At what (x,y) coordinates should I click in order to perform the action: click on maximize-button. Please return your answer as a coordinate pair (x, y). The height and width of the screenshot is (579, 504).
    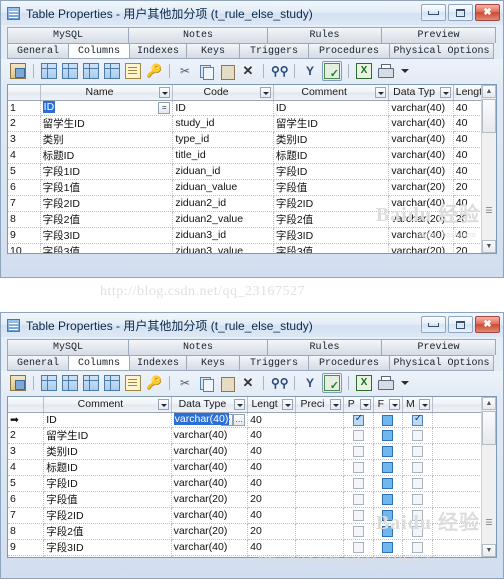
    Looking at the image, I should click on (460, 324).